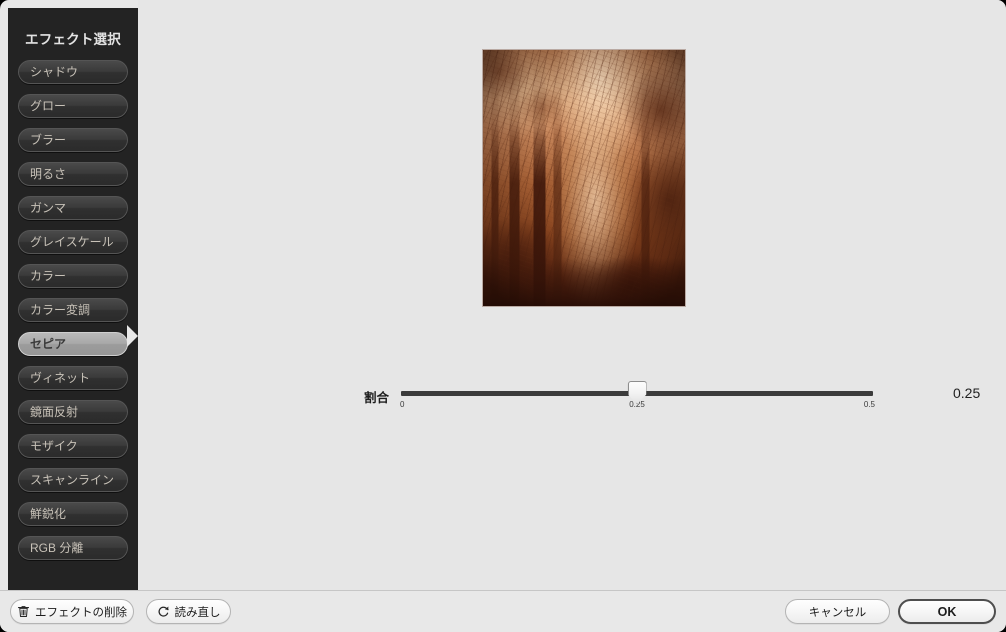 Image resolution: width=1006 pixels, height=632 pixels. What do you see at coordinates (81, 612) in the screenshot?
I see `delete-effect-label: エフェクトの削除` at bounding box center [81, 612].